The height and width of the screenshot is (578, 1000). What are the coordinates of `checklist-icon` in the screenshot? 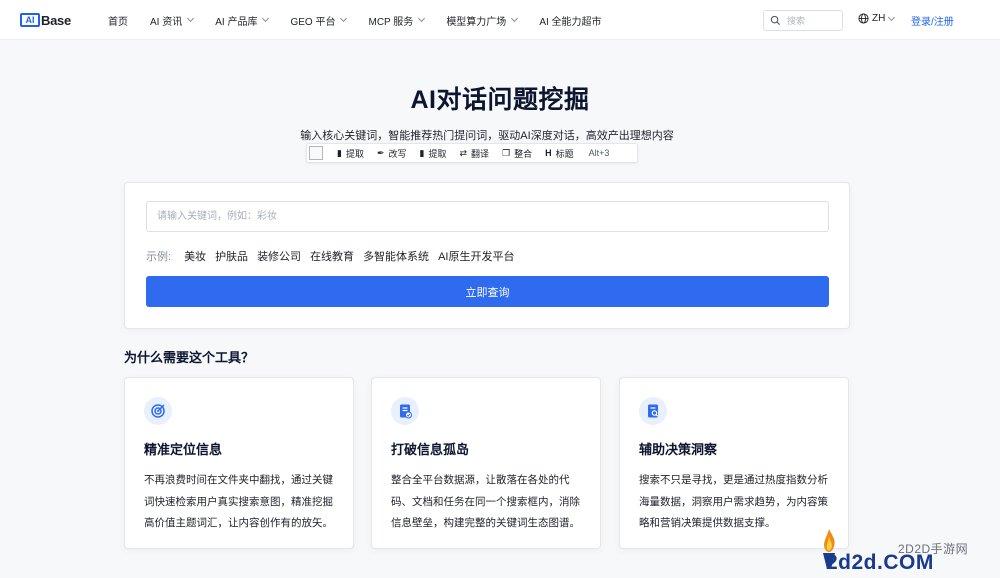 It's located at (405, 411).